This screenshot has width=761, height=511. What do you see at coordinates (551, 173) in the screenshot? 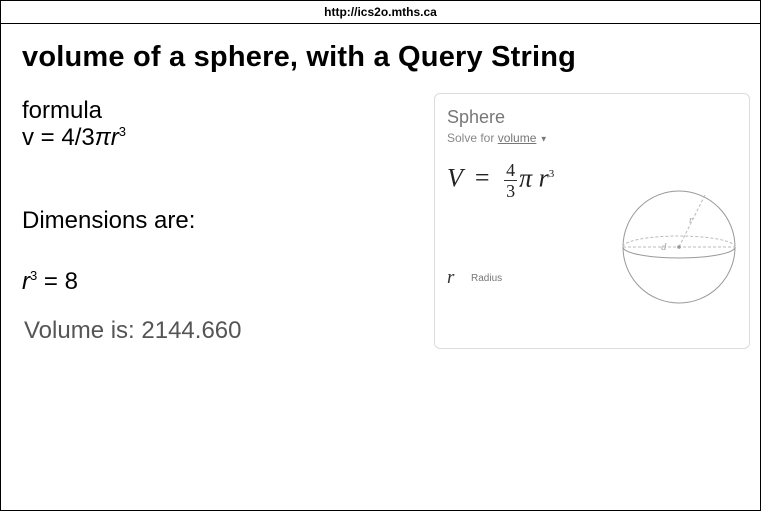
I see `eq-exponent: 3` at bounding box center [551, 173].